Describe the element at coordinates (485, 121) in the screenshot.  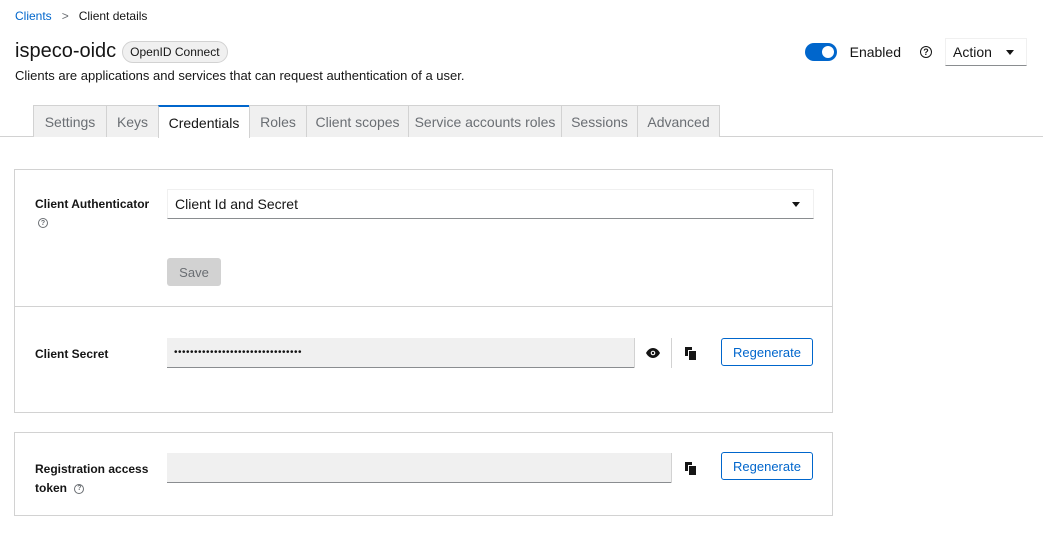
I see `tab-service-accounts-roles: Service accounts roles` at that location.